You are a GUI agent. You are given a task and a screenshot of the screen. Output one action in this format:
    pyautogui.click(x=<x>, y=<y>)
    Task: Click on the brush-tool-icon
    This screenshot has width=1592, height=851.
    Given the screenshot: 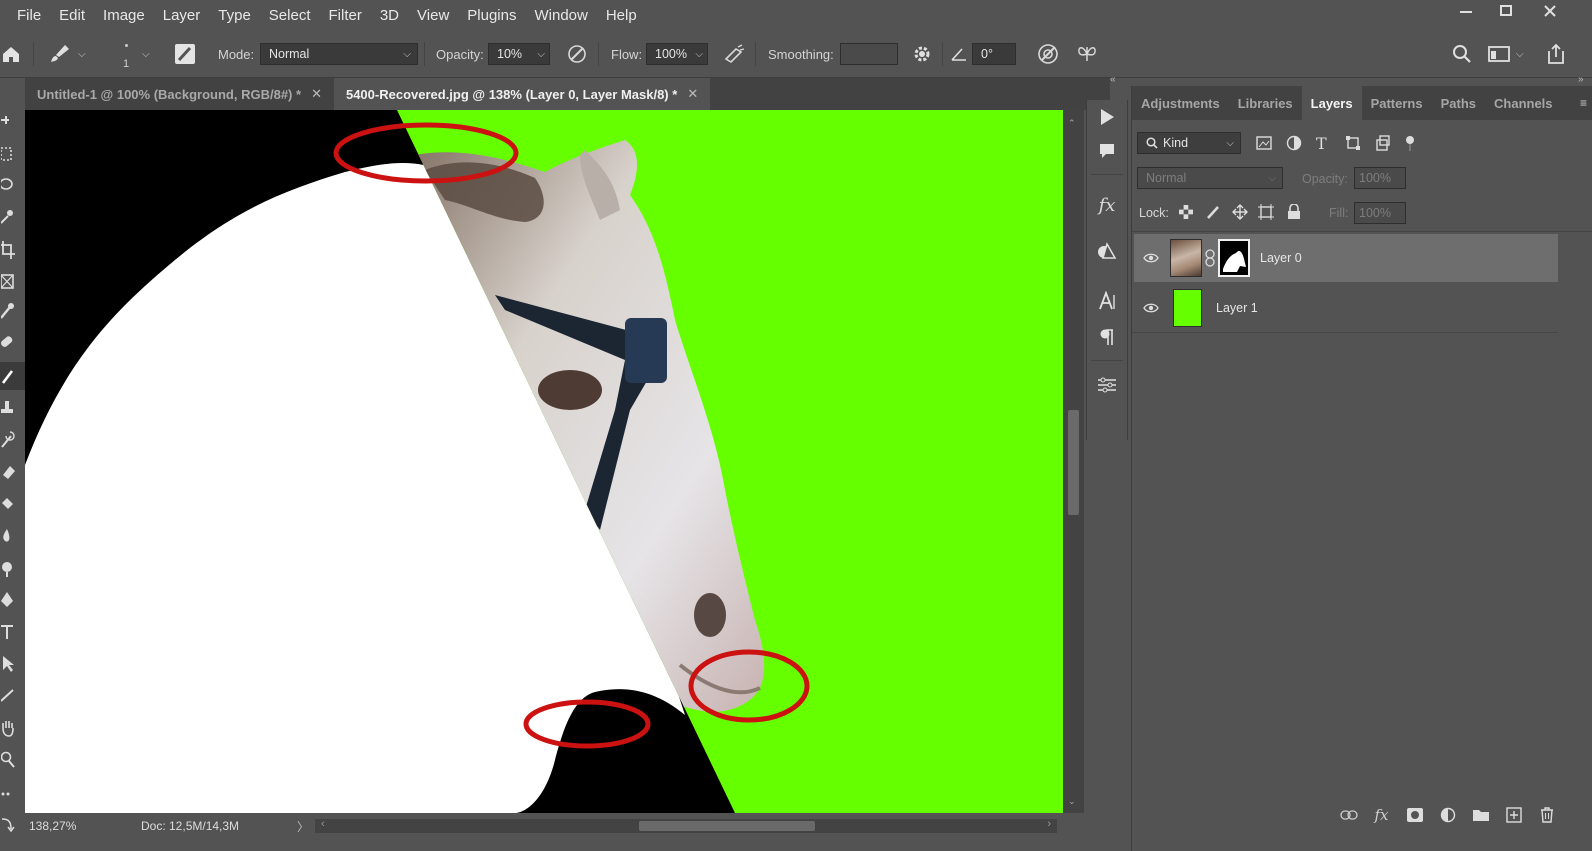 What is the action you would take?
    pyautogui.click(x=12, y=376)
    